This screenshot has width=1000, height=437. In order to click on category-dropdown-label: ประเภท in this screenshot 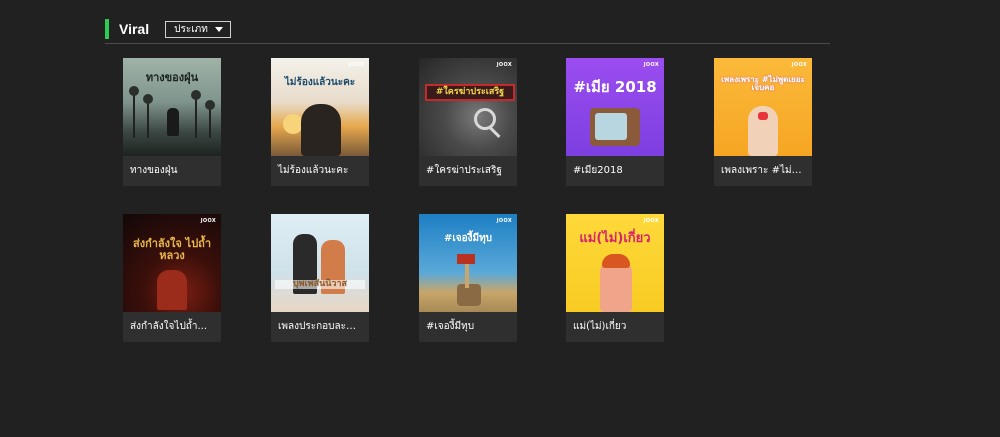, I will do `click(191, 29)`.